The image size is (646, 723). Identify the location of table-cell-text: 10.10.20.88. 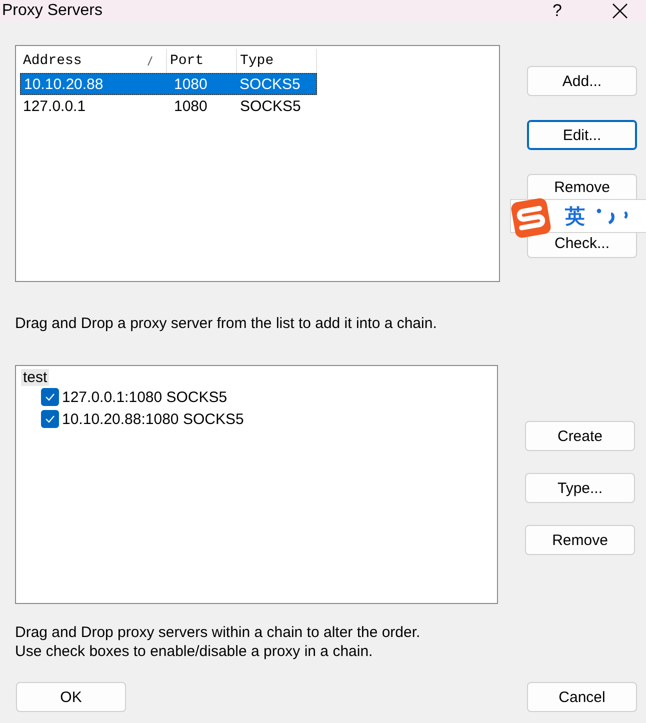
(63, 84).